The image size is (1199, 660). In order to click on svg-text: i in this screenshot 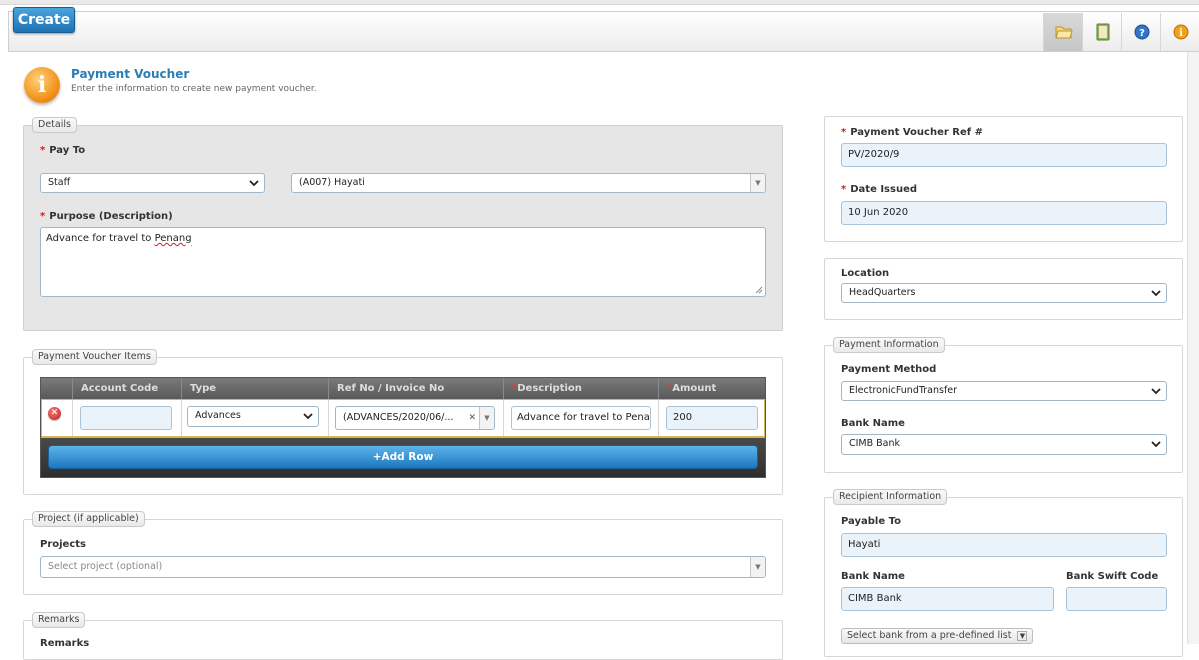, I will do `click(1181, 33)`.